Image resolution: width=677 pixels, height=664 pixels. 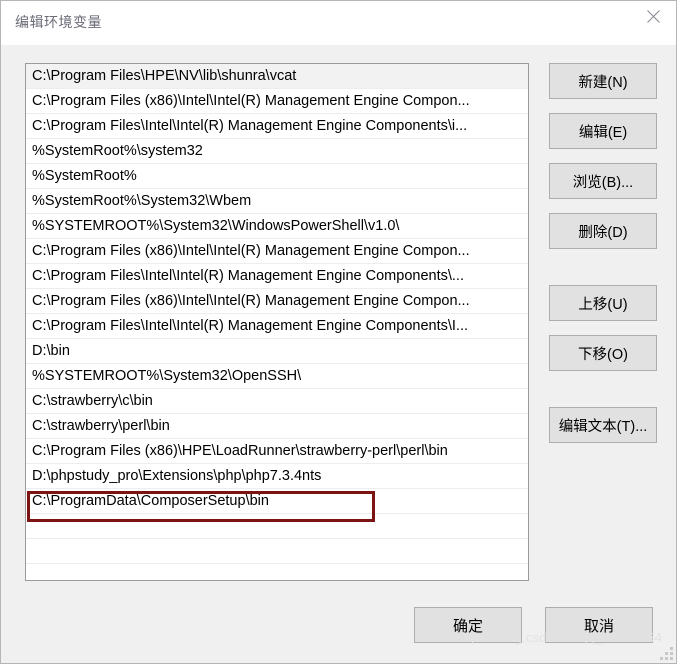 What do you see at coordinates (603, 231) in the screenshot?
I see `delete-button: 删除(D)` at bounding box center [603, 231].